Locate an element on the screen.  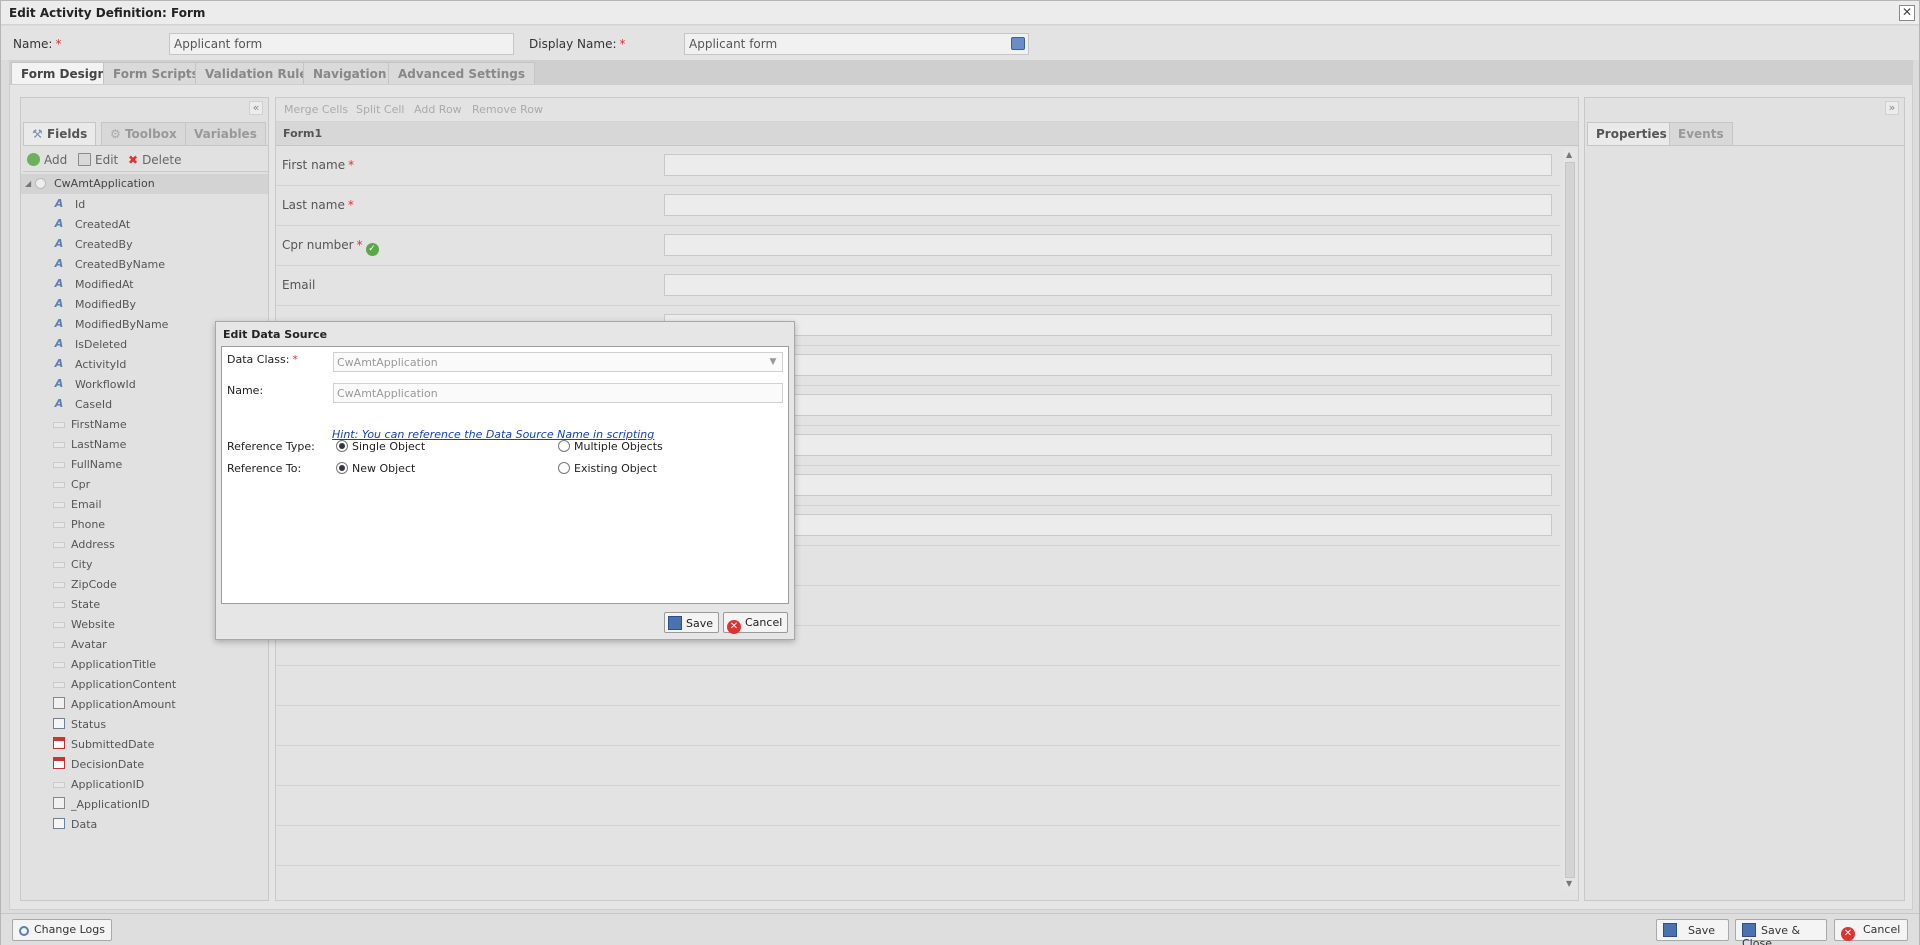
tab-form-scripts: Form Scripts is located at coordinates (156, 73).